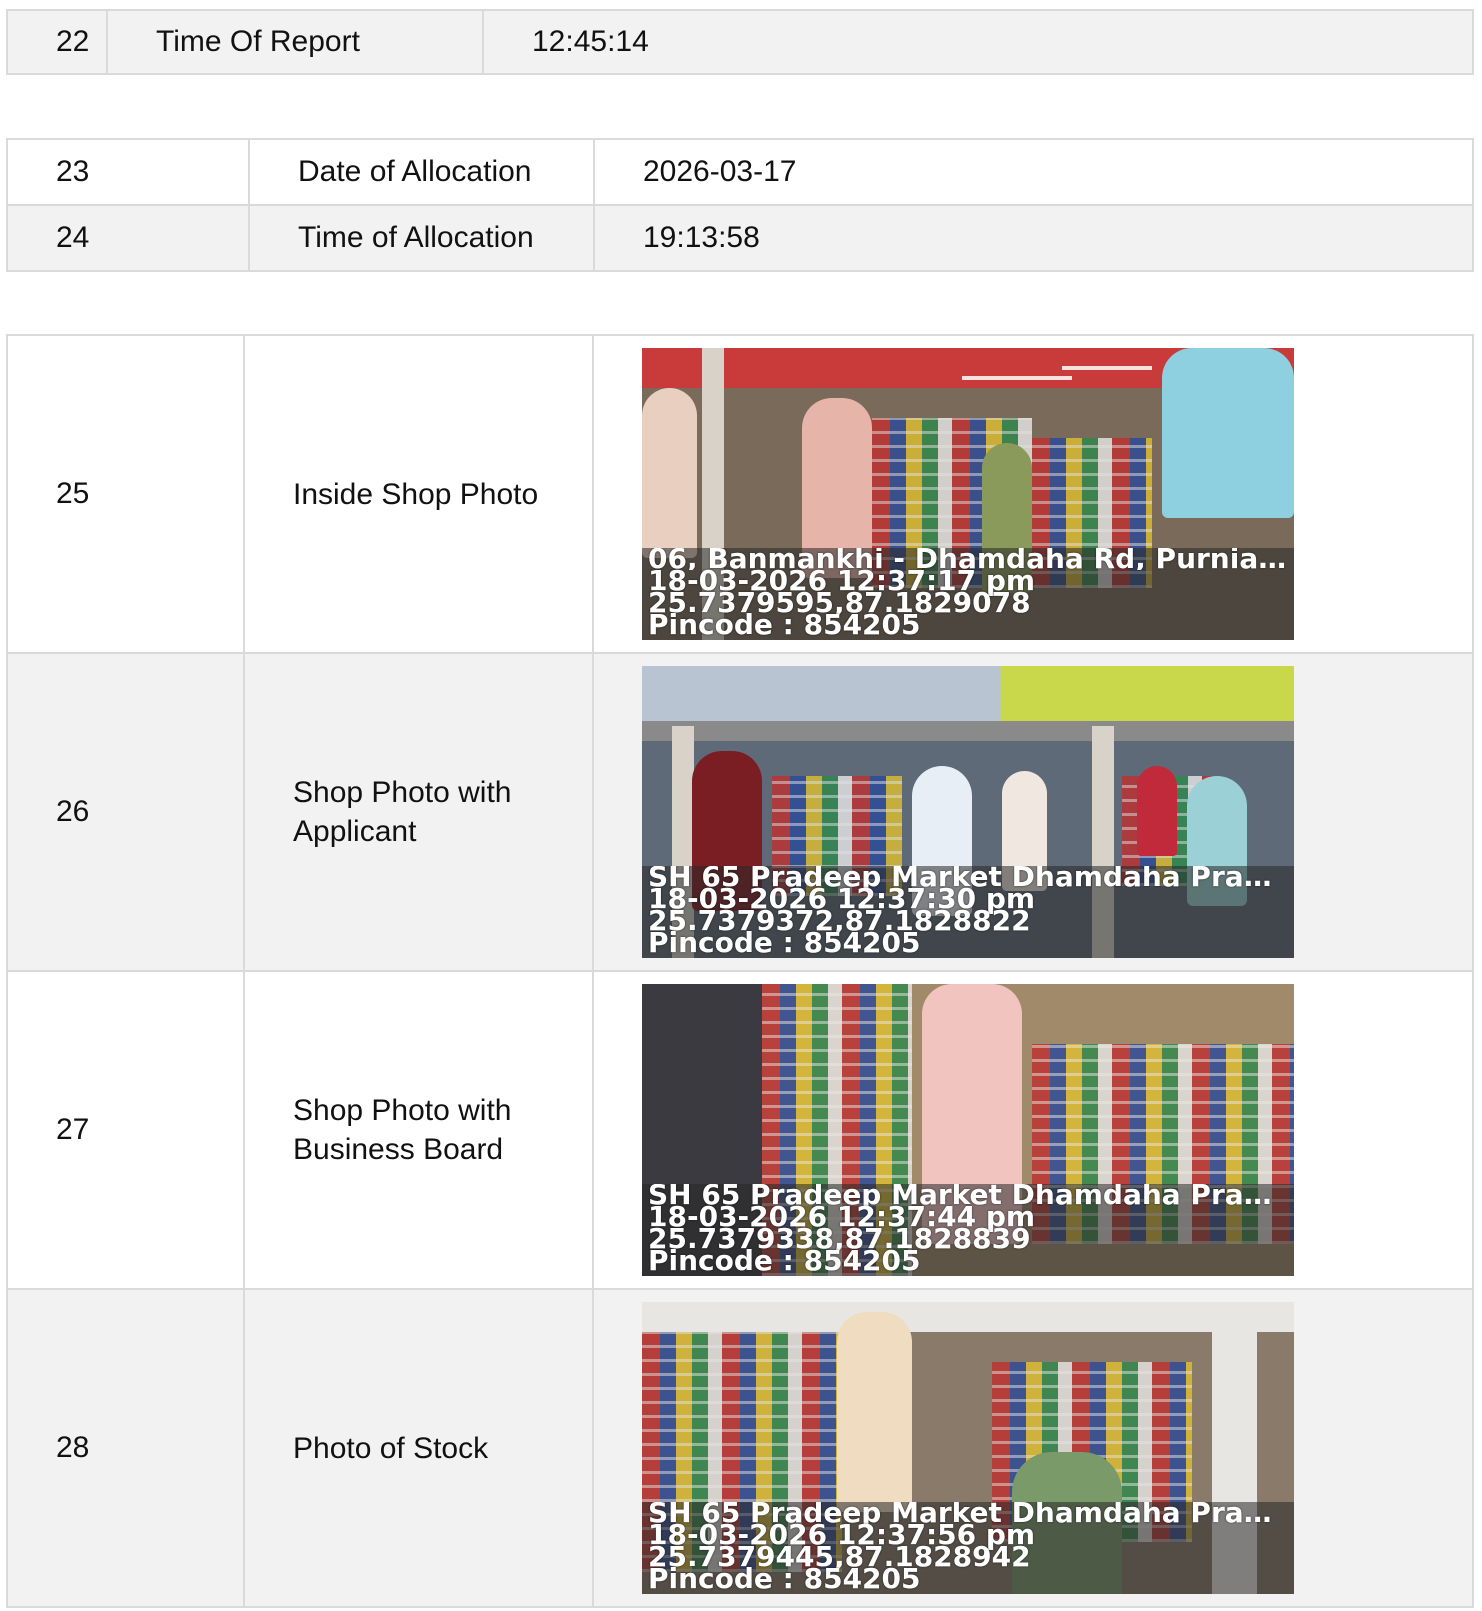 This screenshot has height=1611, width=1482. Describe the element at coordinates (125, 494) in the screenshot. I see `row-number: 25` at that location.